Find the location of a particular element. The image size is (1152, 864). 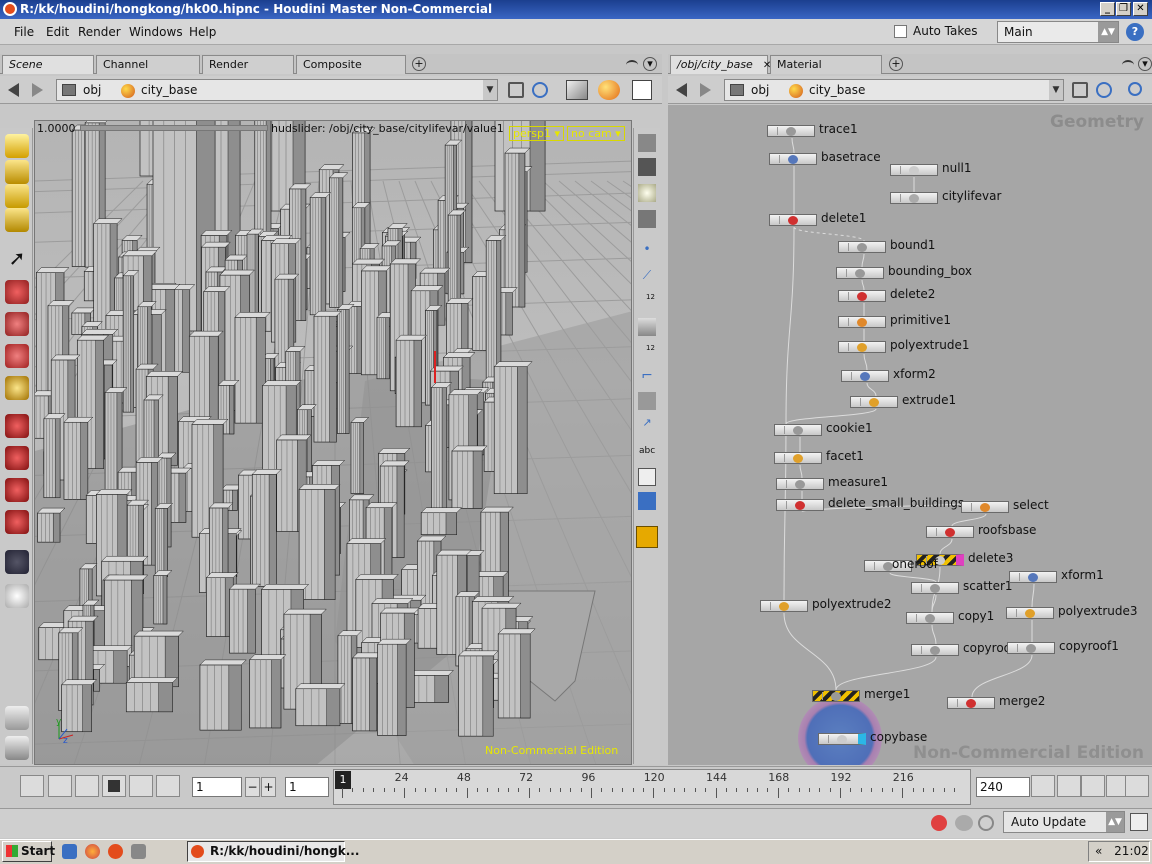

node-polyextrude2 is located at coordinates (784, 606).